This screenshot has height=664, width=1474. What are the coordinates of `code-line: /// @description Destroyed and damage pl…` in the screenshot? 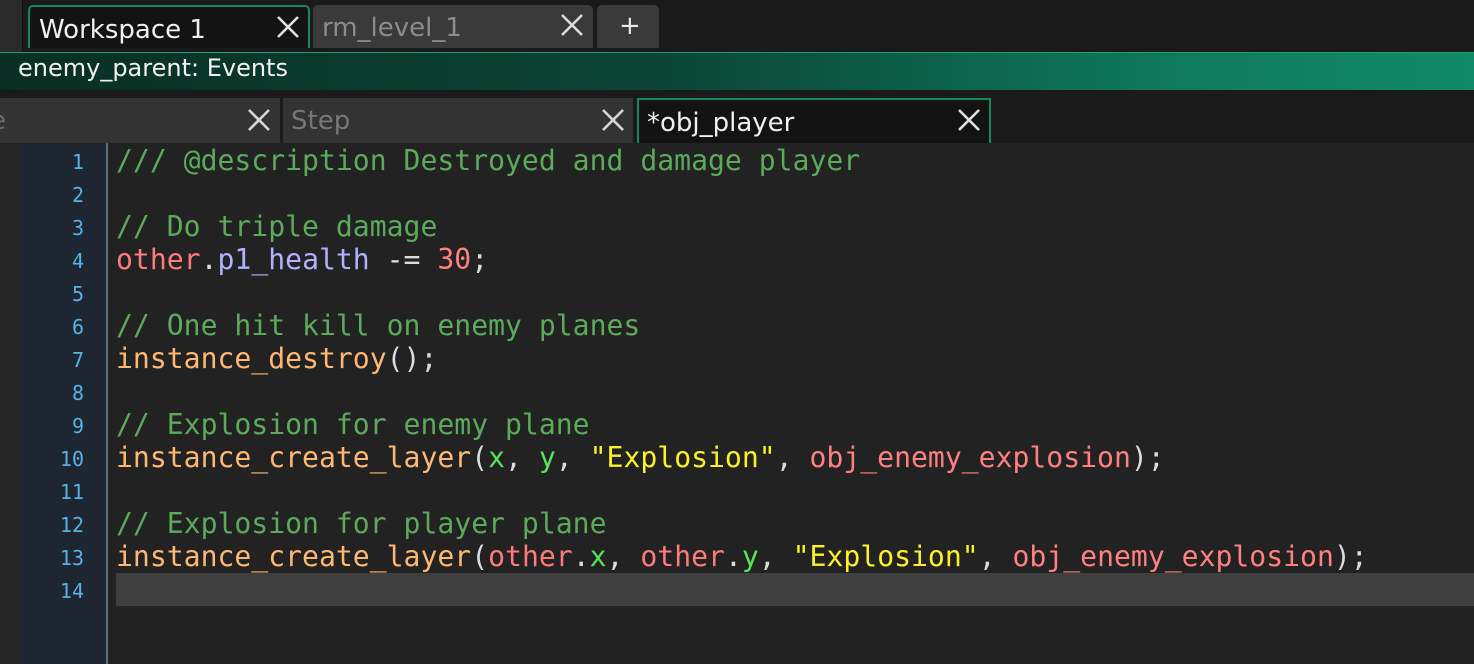 It's located at (488, 160).